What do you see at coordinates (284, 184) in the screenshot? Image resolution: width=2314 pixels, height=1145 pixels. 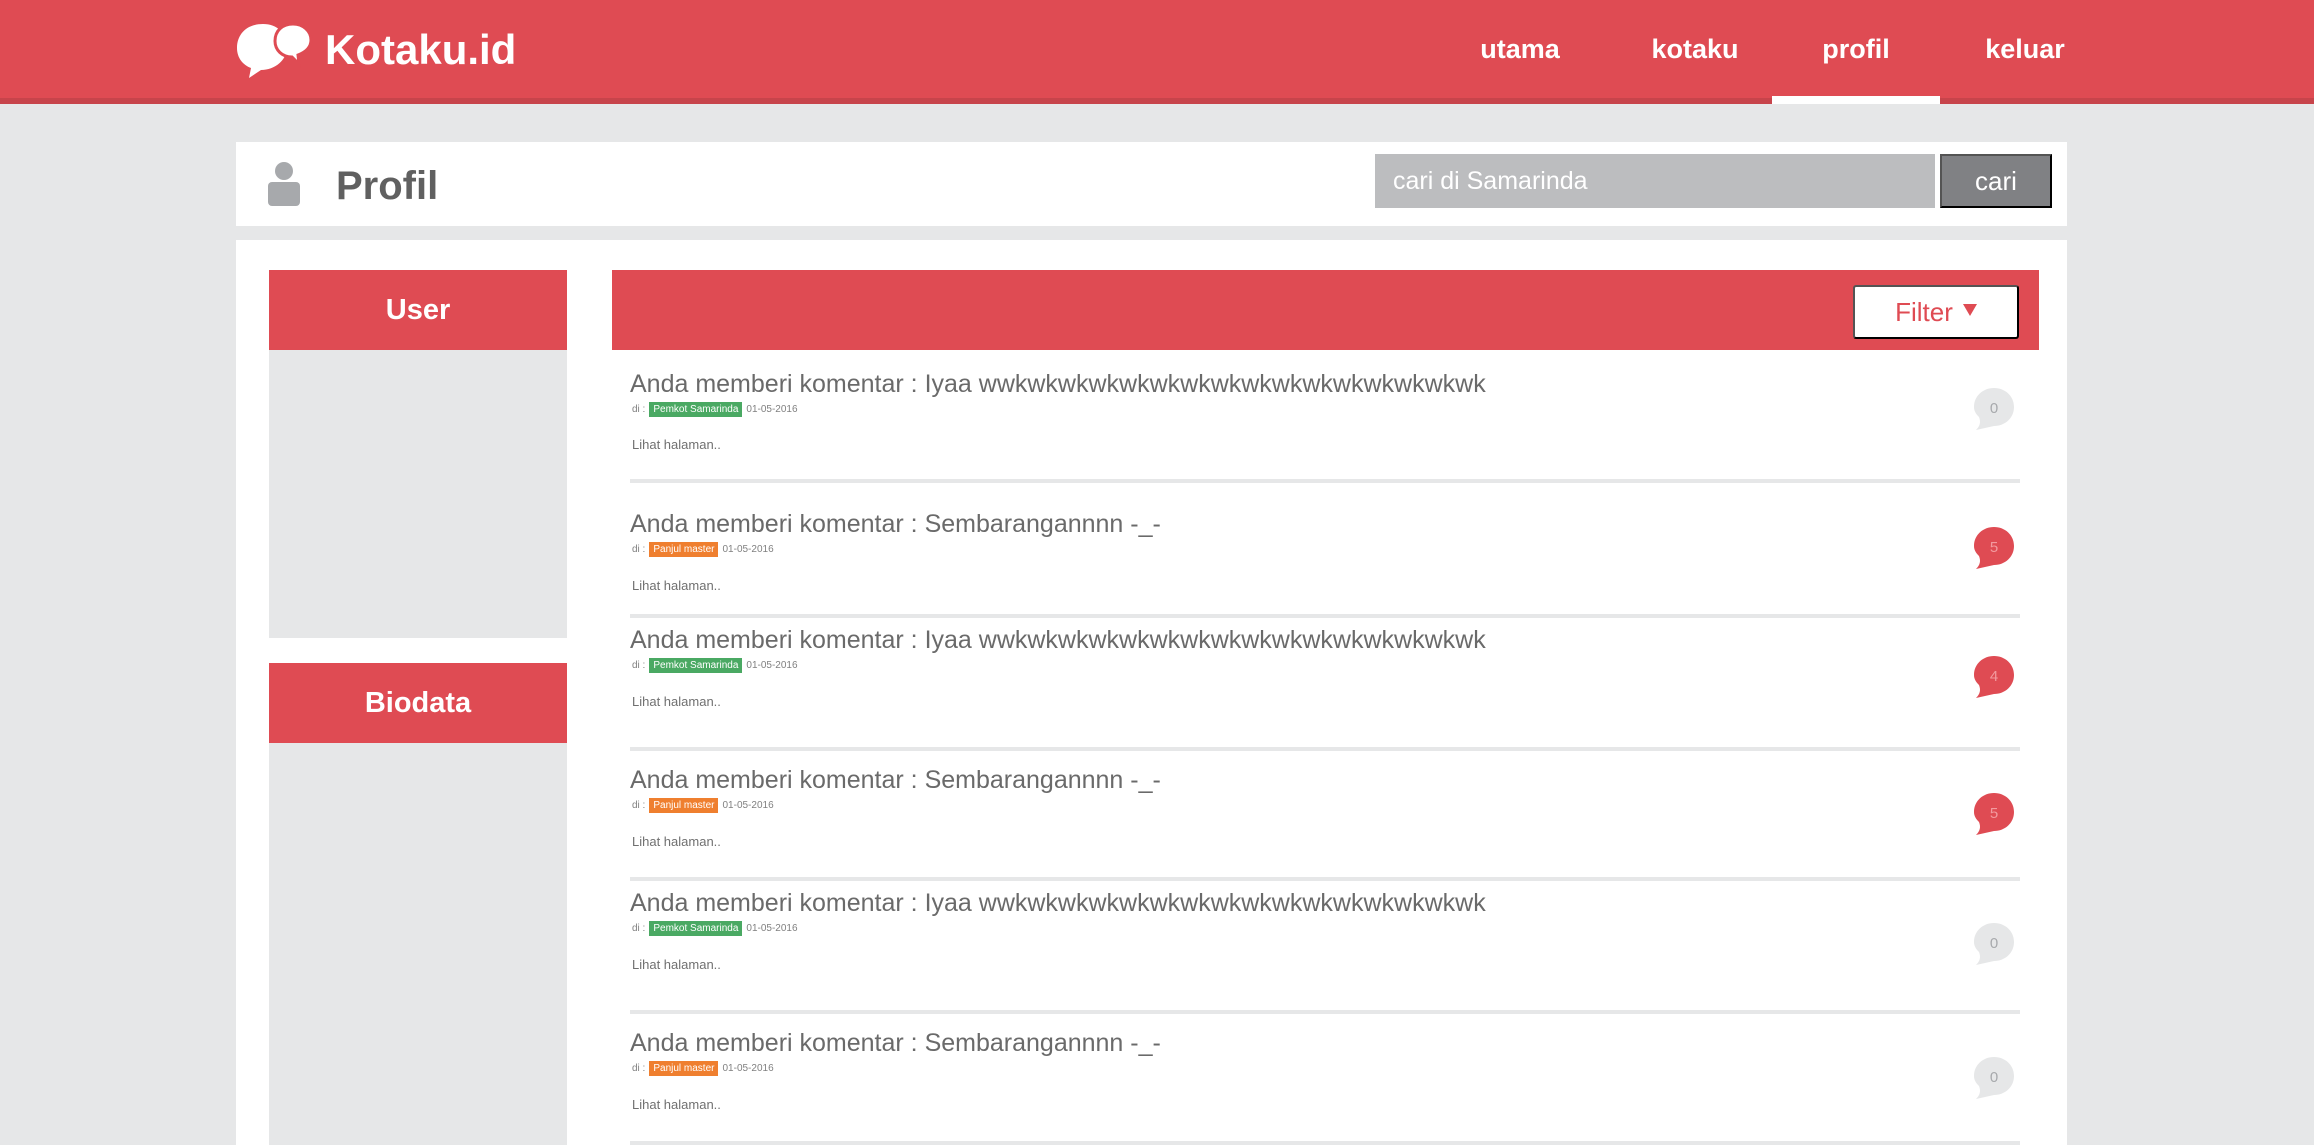 I see `user-icon` at bounding box center [284, 184].